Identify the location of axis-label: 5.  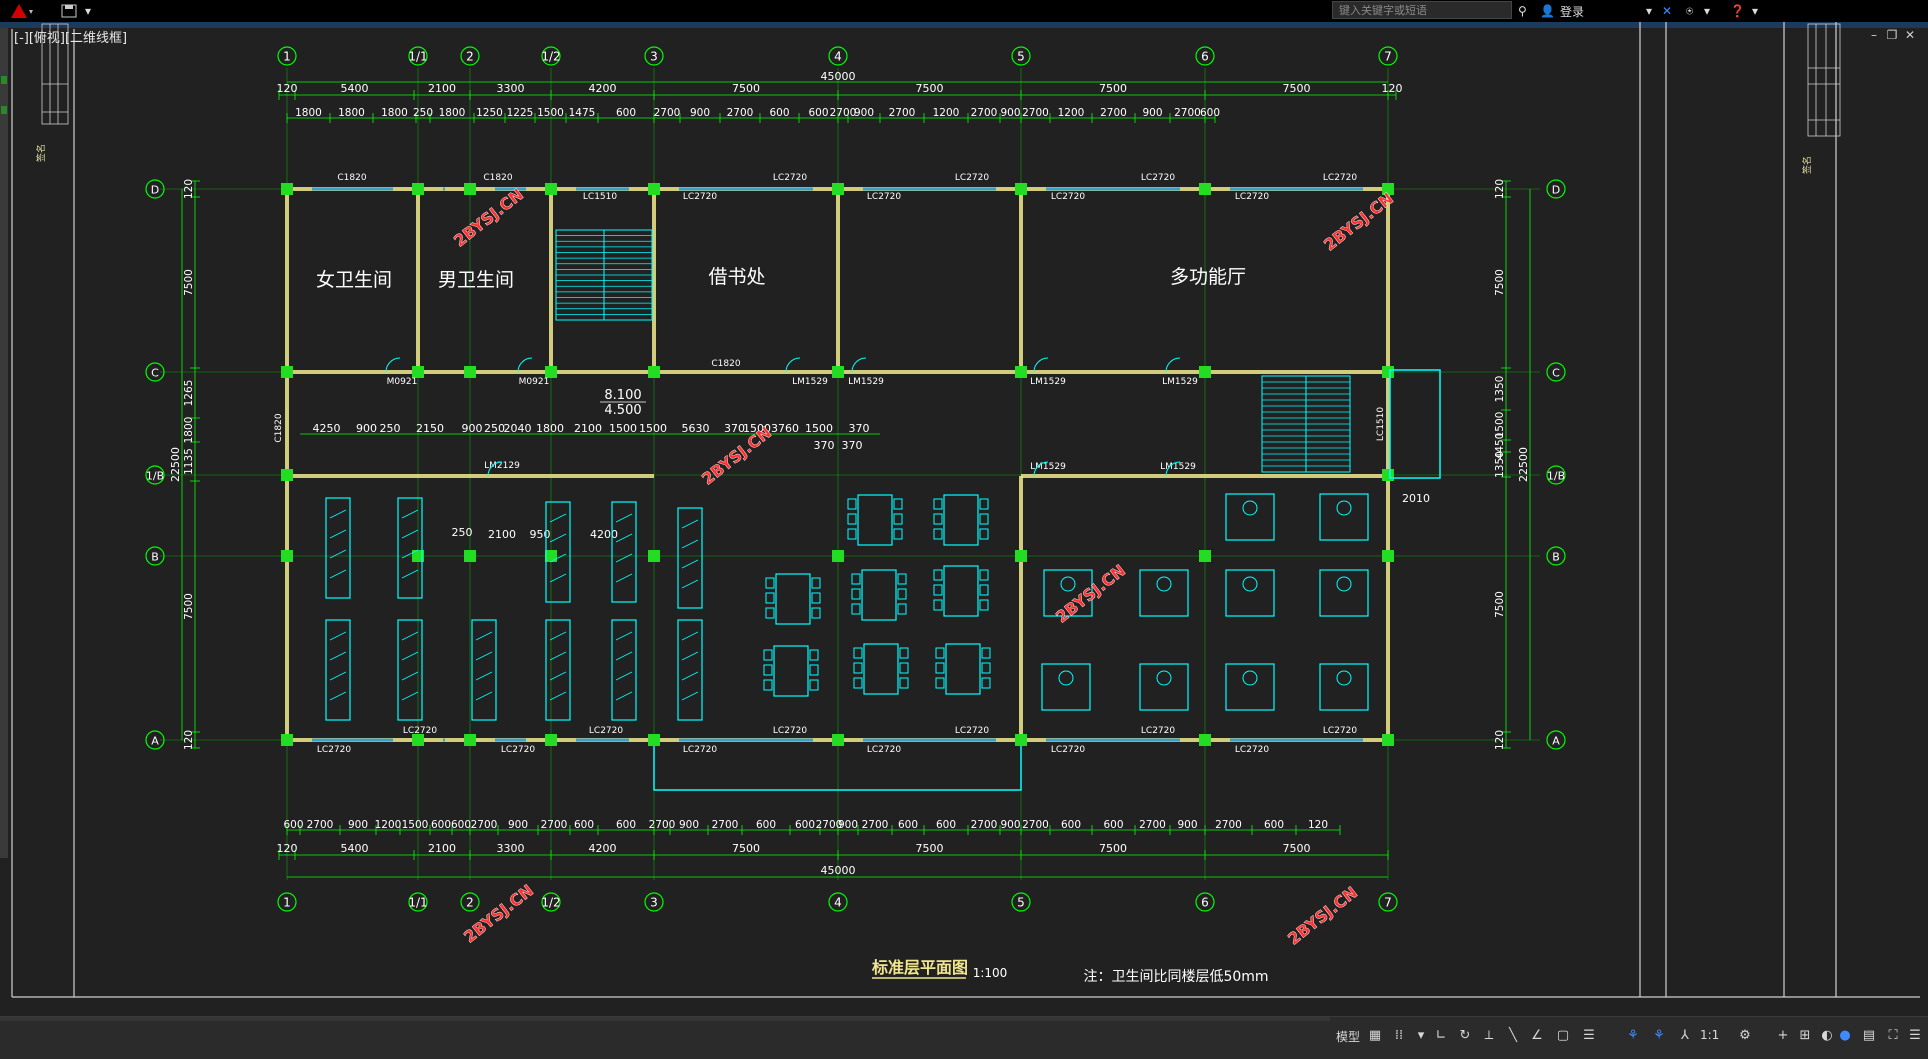
(1021, 903).